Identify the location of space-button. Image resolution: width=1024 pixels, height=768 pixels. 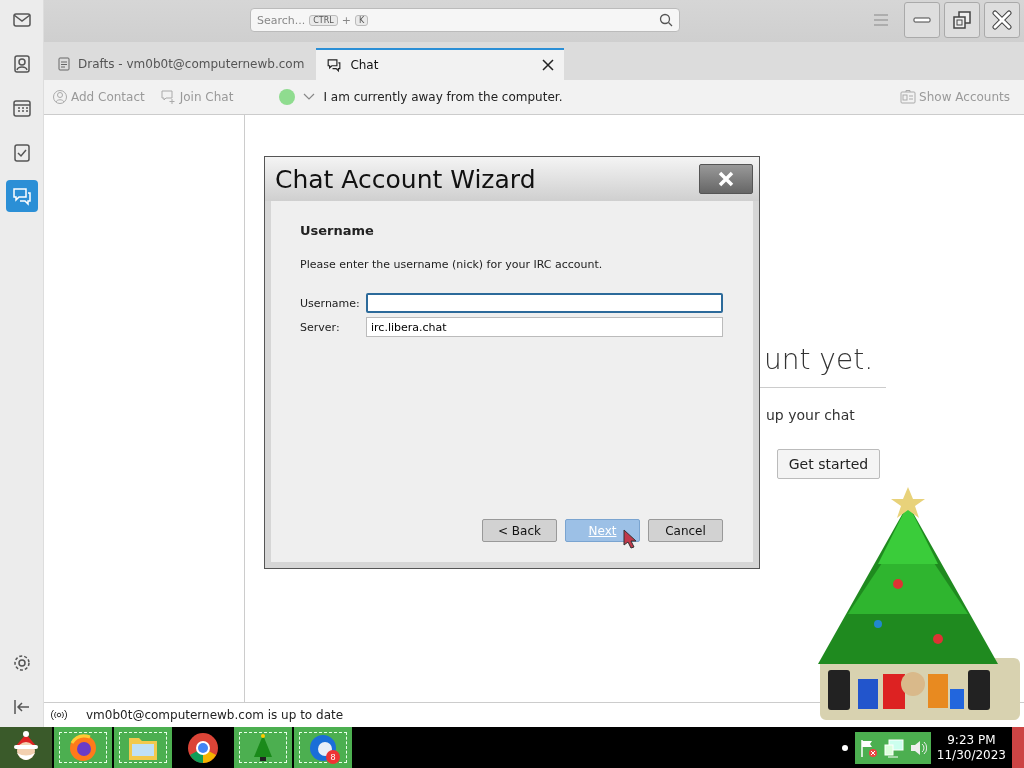
(21, 196).